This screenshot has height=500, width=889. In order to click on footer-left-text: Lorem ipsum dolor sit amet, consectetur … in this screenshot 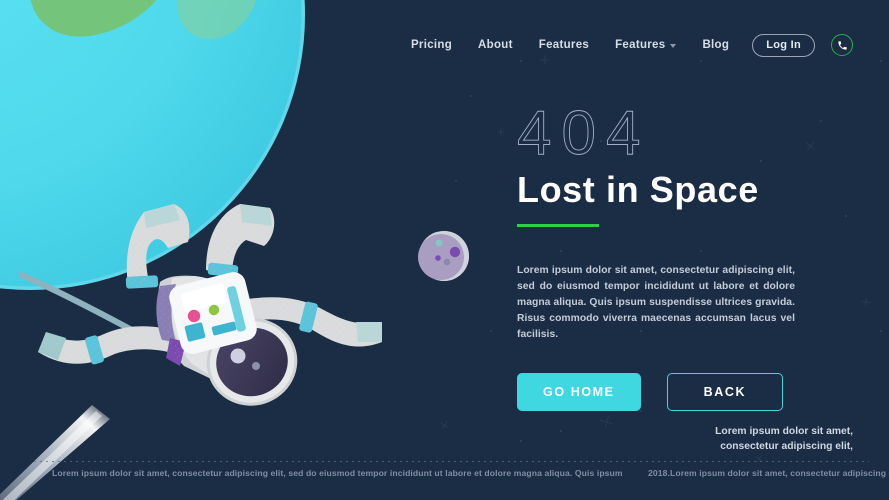, I will do `click(337, 473)`.